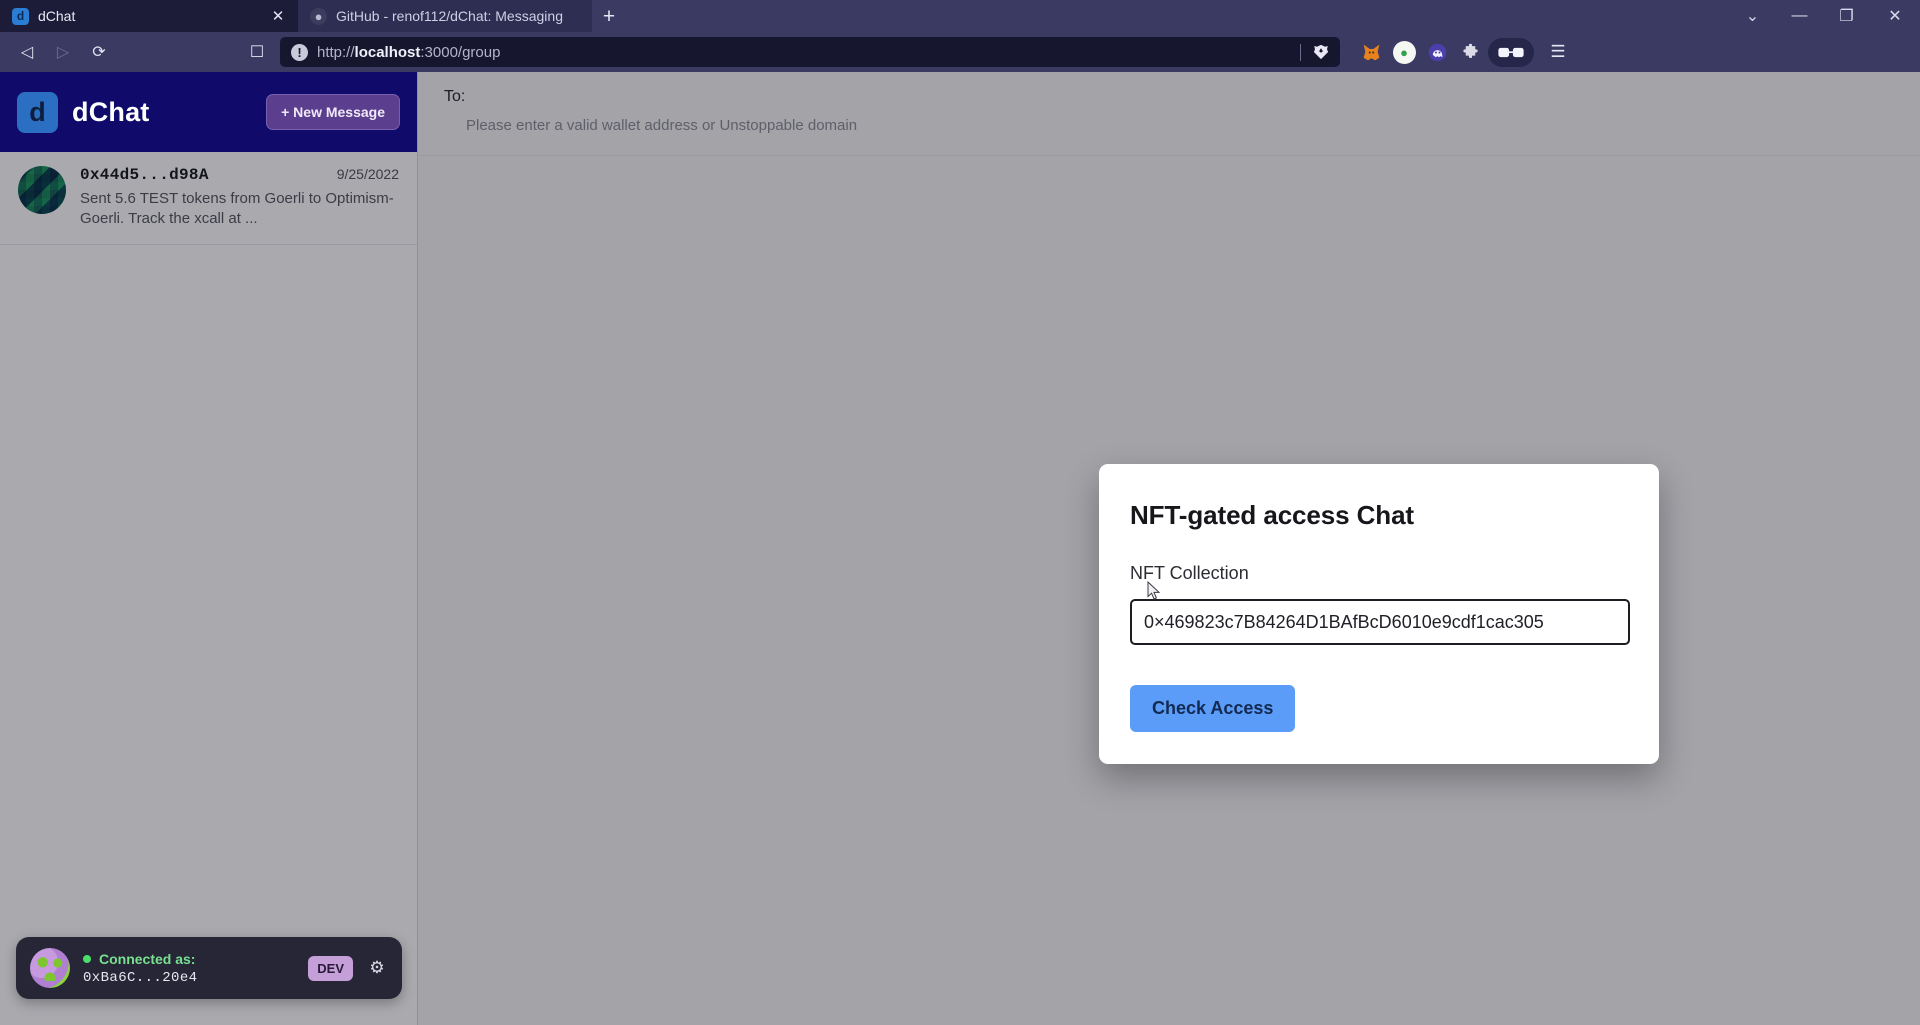 This screenshot has height=1025, width=1920. Describe the element at coordinates (330, 968) in the screenshot. I see `status-badge: DEV` at that location.